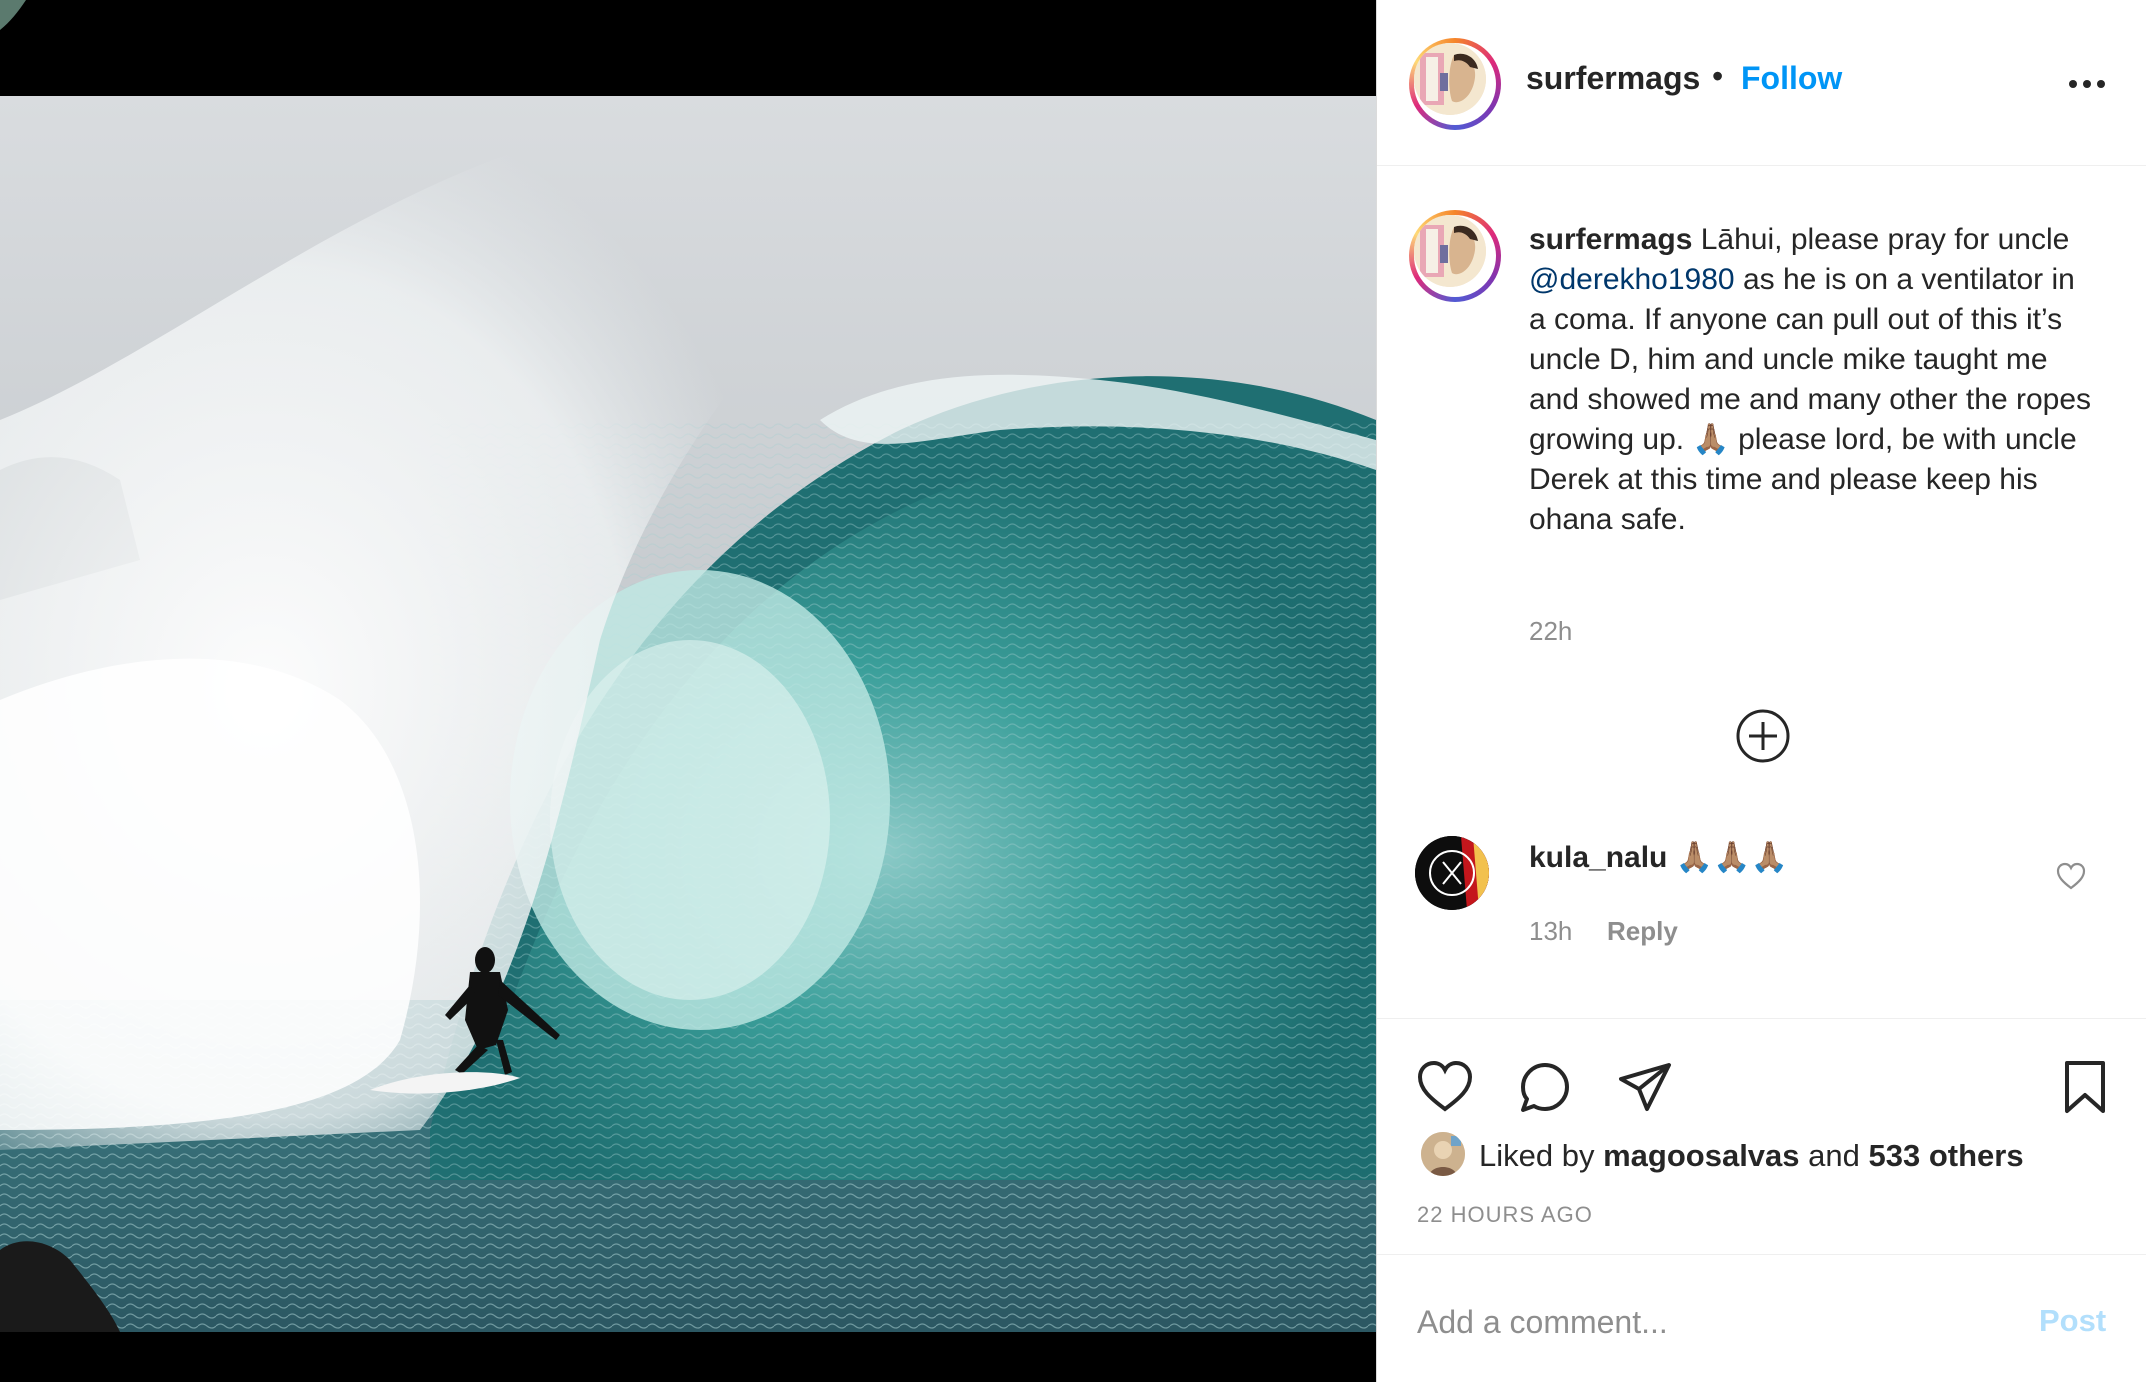 This screenshot has height=1382, width=2146. What do you see at coordinates (2085, 1087) in the screenshot?
I see `bookmark-icon` at bounding box center [2085, 1087].